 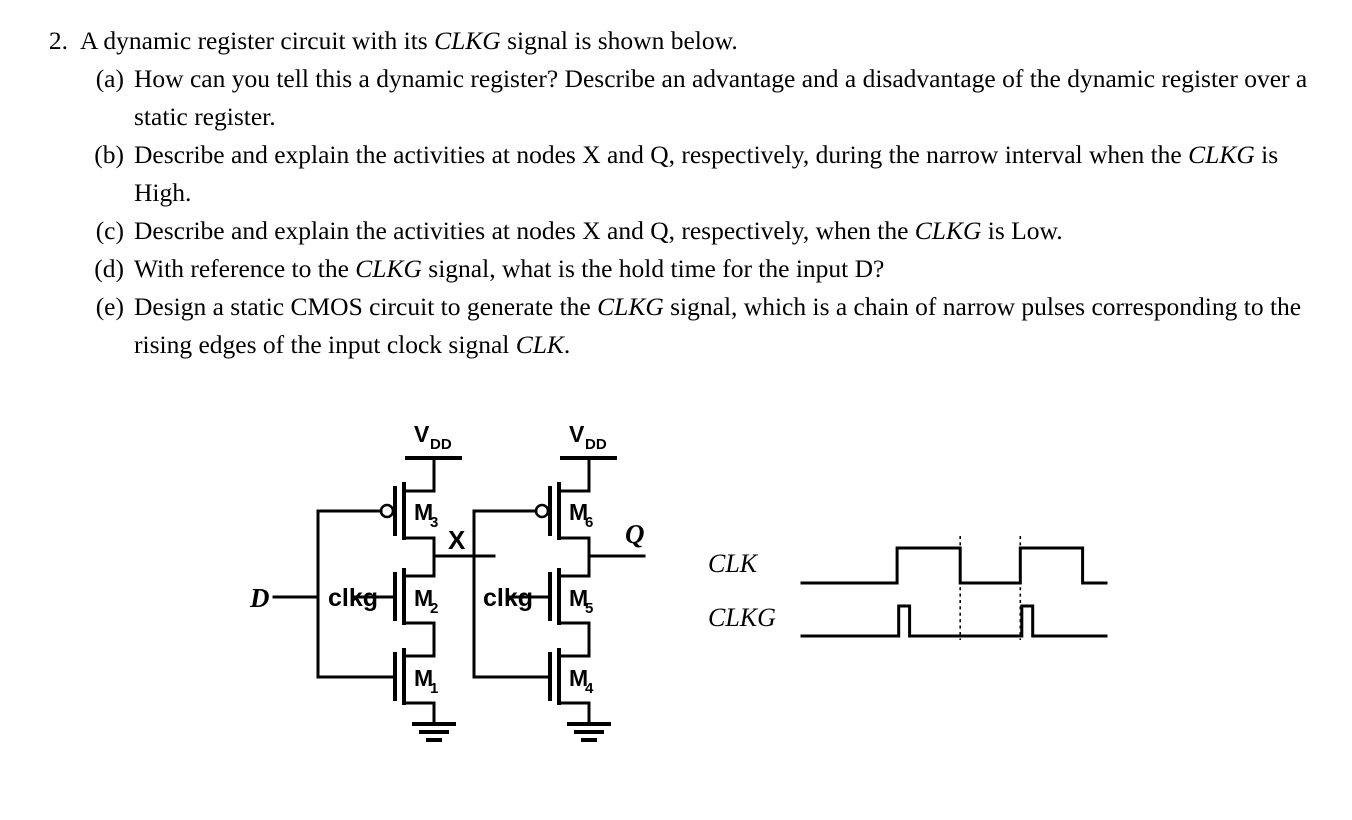 I want to click on vdd-label-right-sub: DD, so click(x=596, y=444).